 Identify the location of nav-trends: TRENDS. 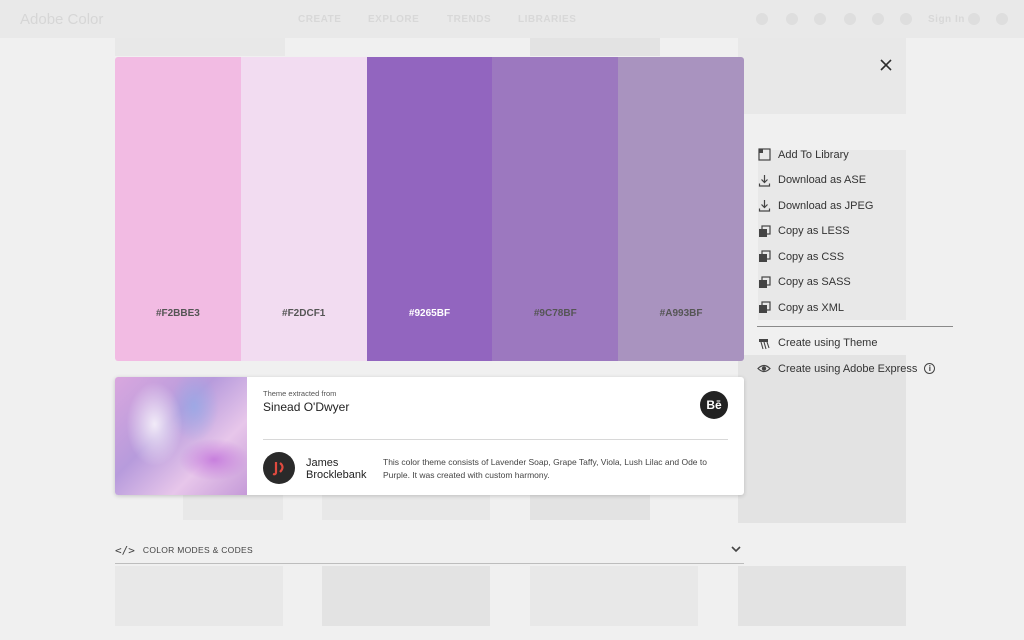
(469, 19).